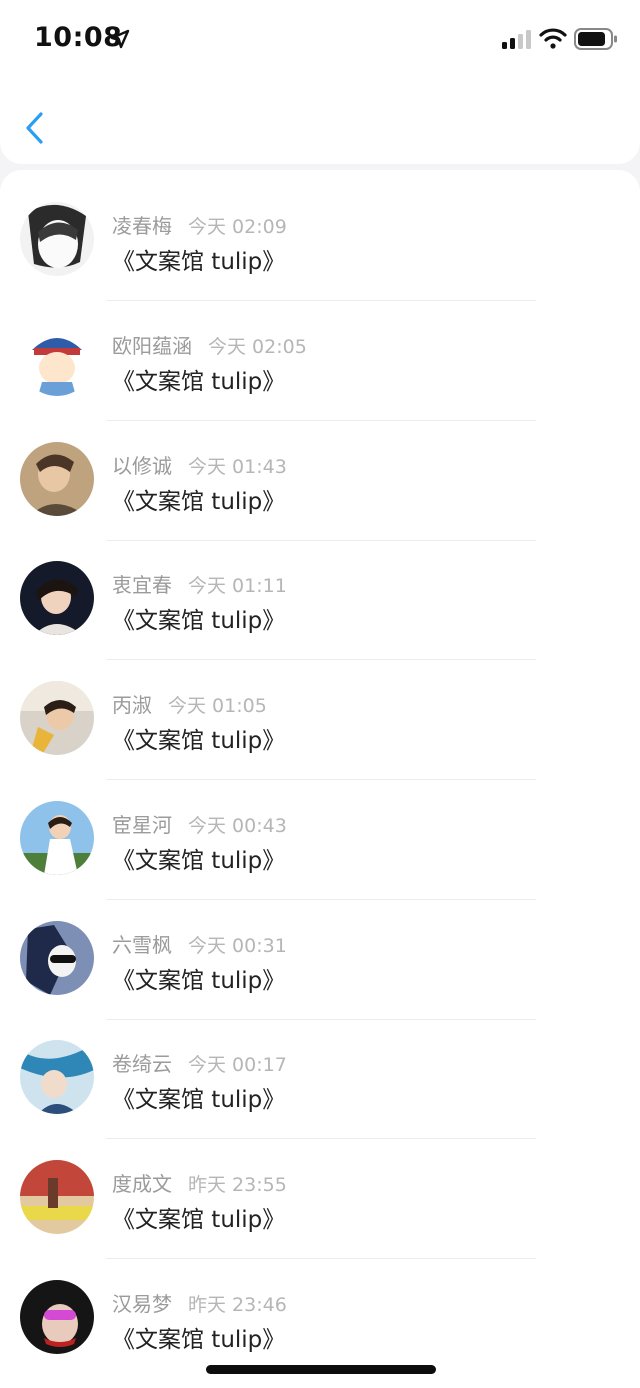  Describe the element at coordinates (320, 1073) in the screenshot. I see `comment-row: 卷绮云 今天 00:17 《文案馆 tulip》` at that location.